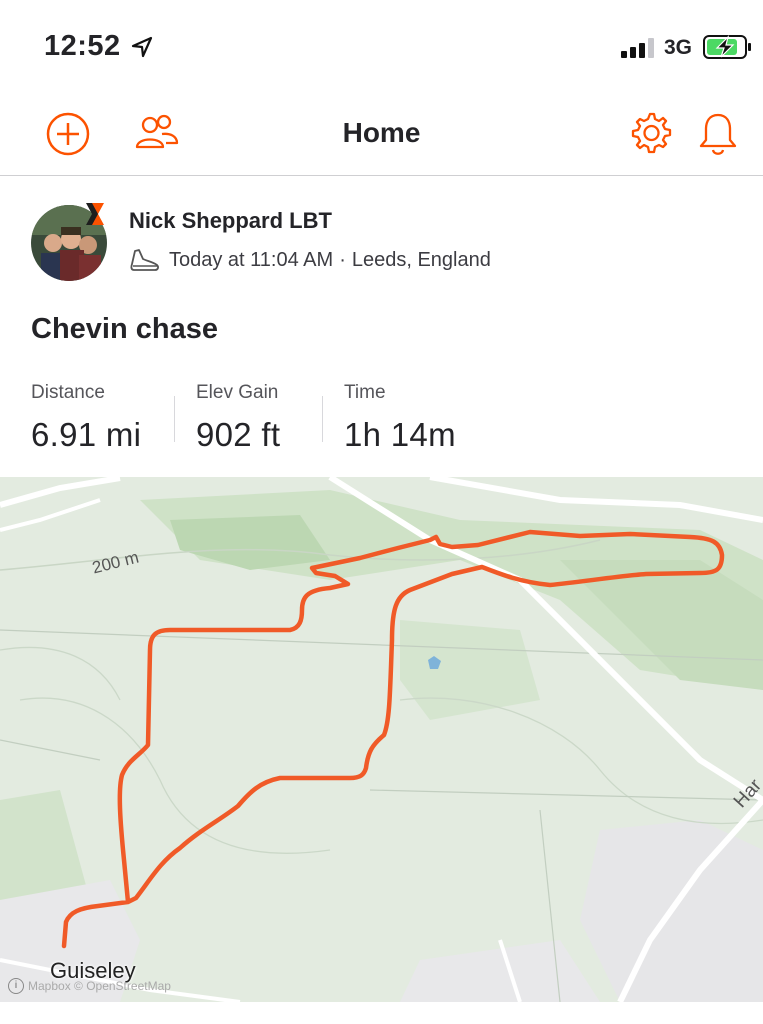 The width and height of the screenshot is (763, 1024). I want to click on stat-distance: Distance 6.91 mi, so click(86, 418).